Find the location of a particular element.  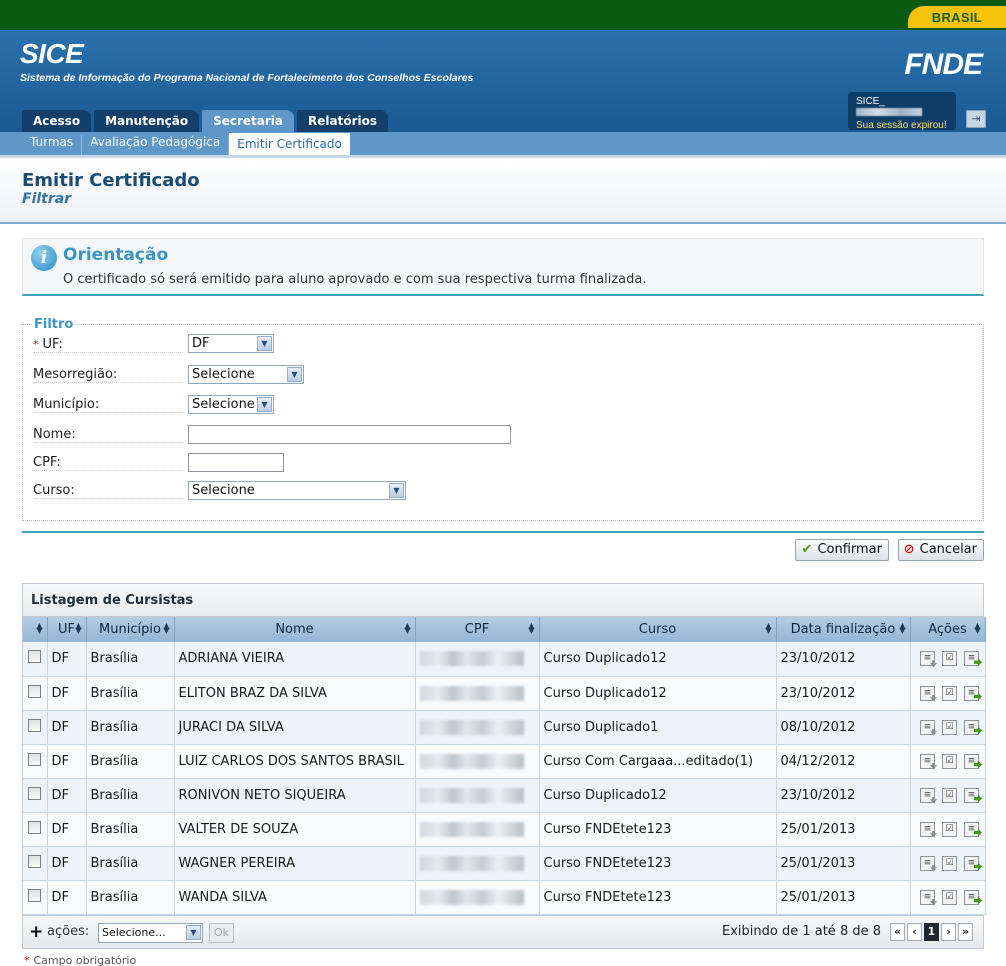

tab-relatorios: Relatórios is located at coordinates (342, 121).